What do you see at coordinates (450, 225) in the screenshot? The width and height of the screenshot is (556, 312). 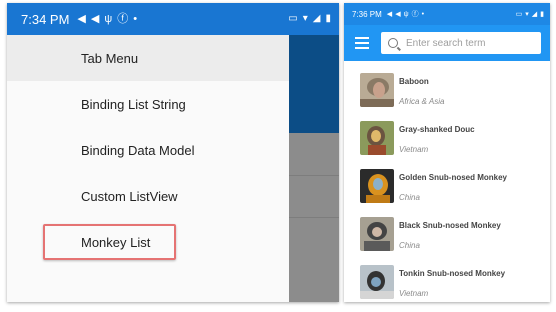 I see `monkey-name: Black Snub-nosed Monkey` at bounding box center [450, 225].